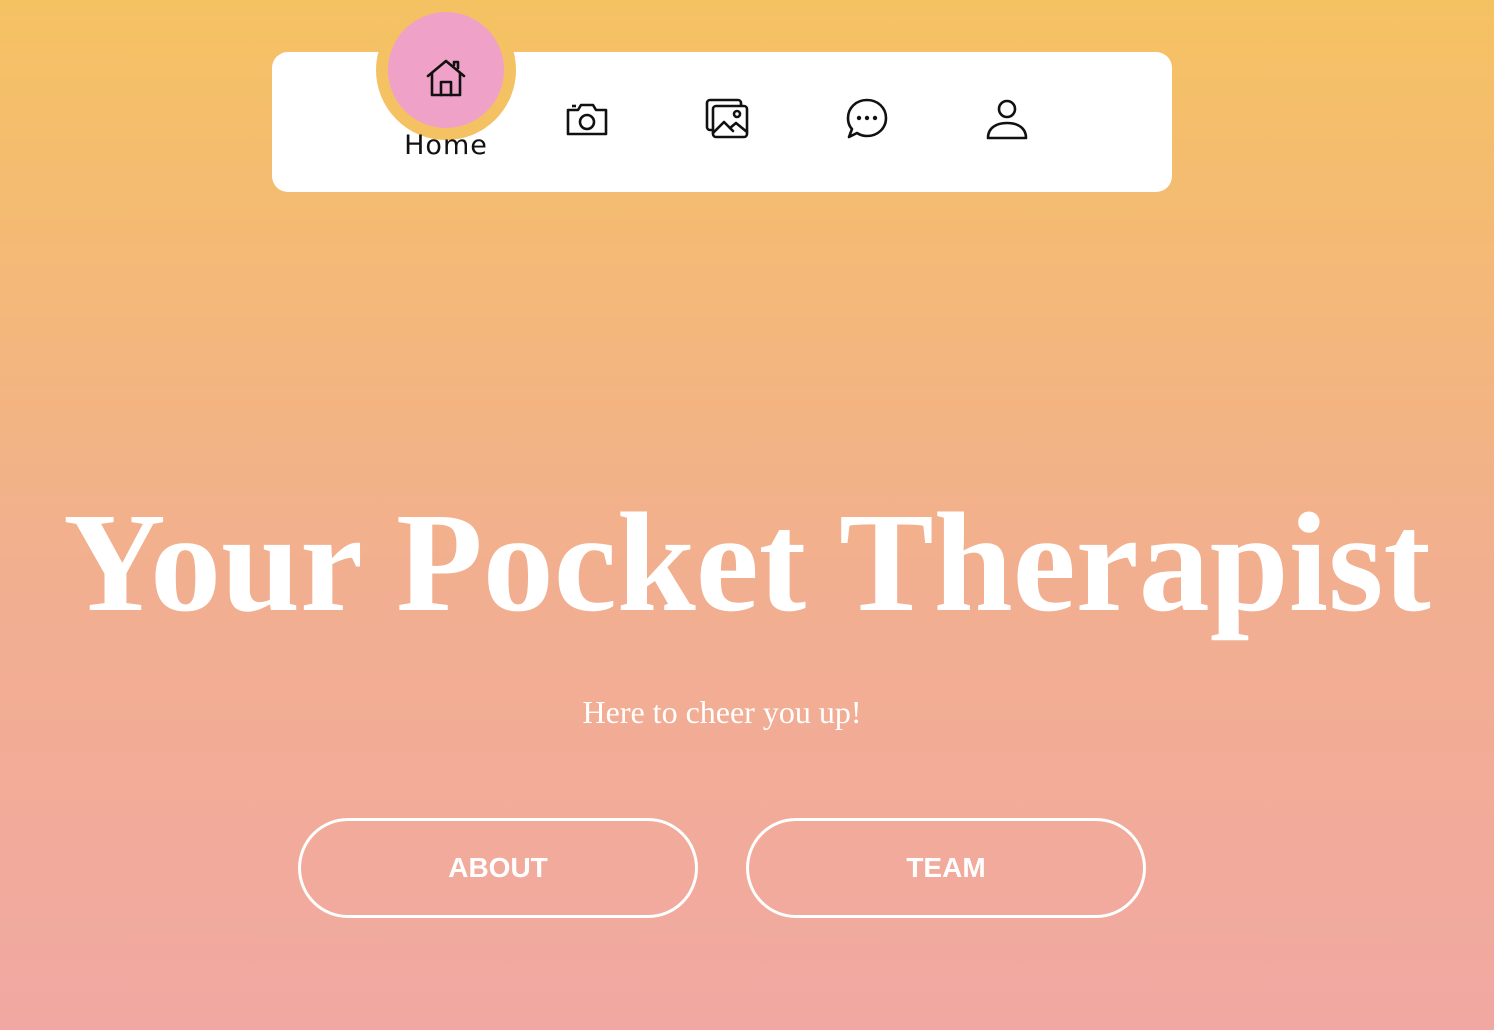 Image resolution: width=1494 pixels, height=1030 pixels. I want to click on nav-item-camera, so click(587, 122).